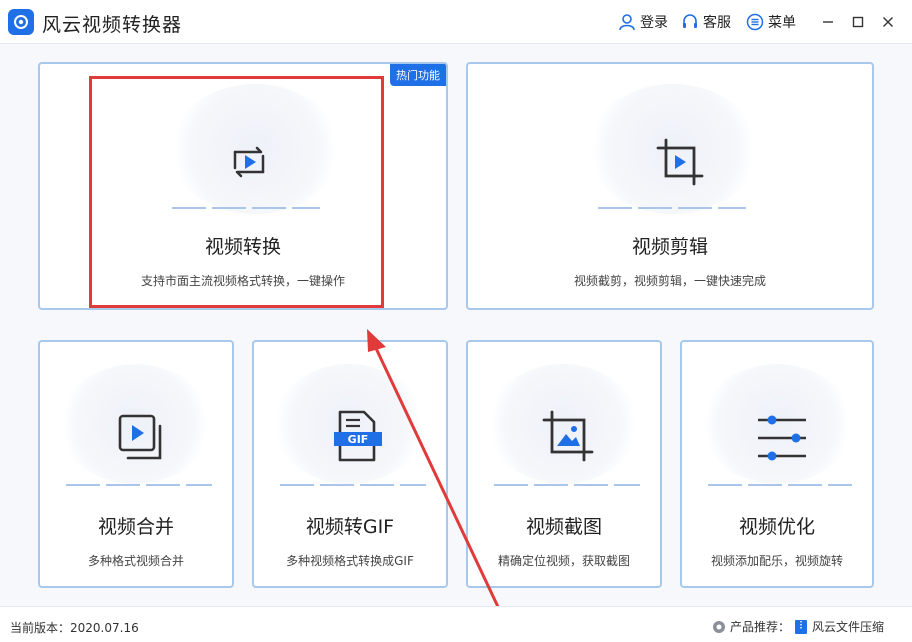 Image resolution: width=912 pixels, height=642 pixels. I want to click on service-label: 客服, so click(717, 23).